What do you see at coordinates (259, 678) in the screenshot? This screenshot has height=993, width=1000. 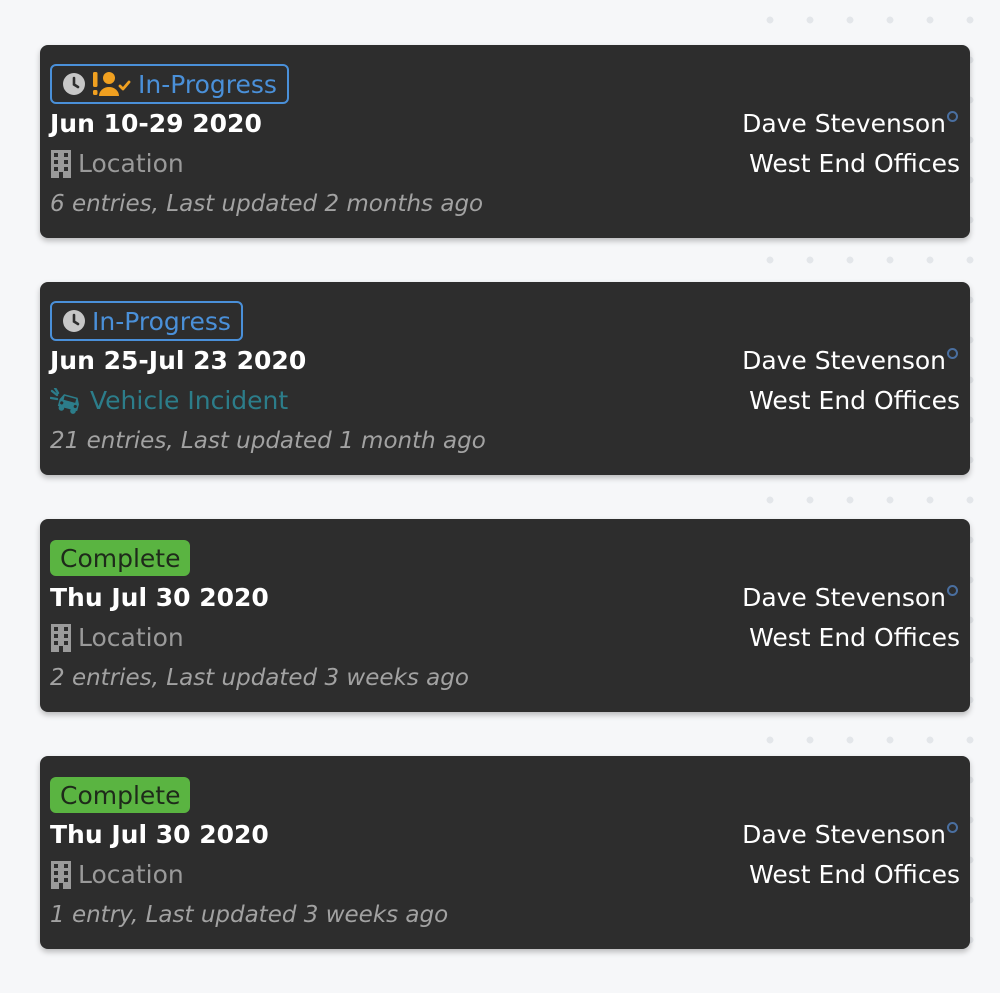 I see `report-meta: 2 entries, Last updated 3 weeks ago` at bounding box center [259, 678].